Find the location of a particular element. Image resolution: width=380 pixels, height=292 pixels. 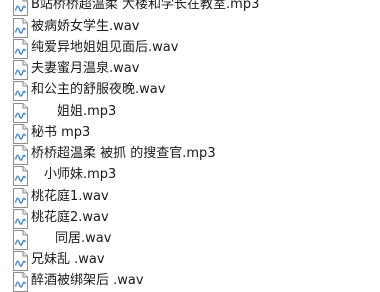

file-item: 被病娇女学生.wav is located at coordinates (190, 27).